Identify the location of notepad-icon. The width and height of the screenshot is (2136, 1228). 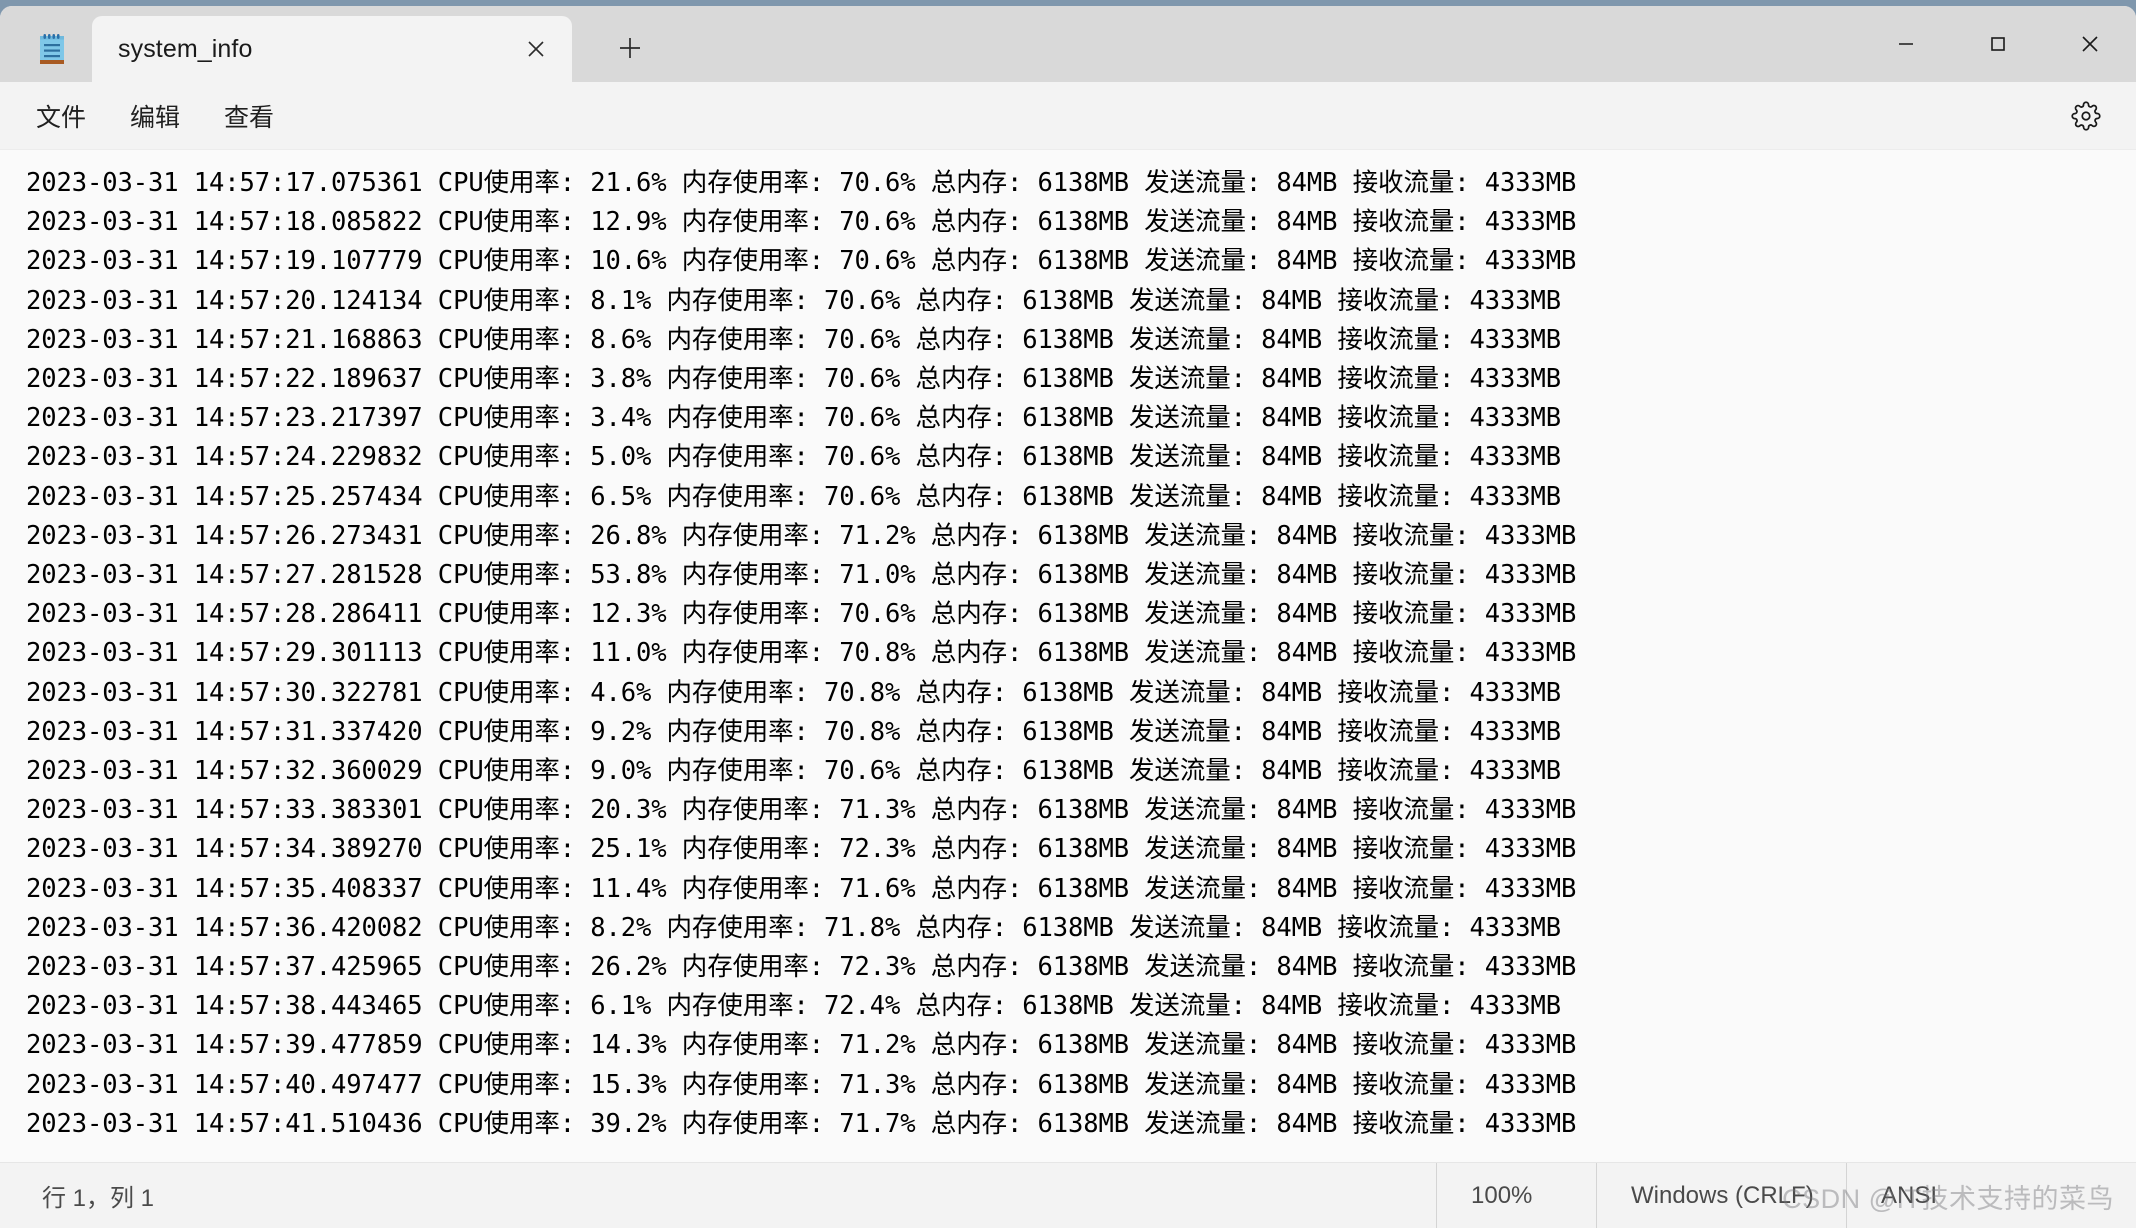
(52, 50).